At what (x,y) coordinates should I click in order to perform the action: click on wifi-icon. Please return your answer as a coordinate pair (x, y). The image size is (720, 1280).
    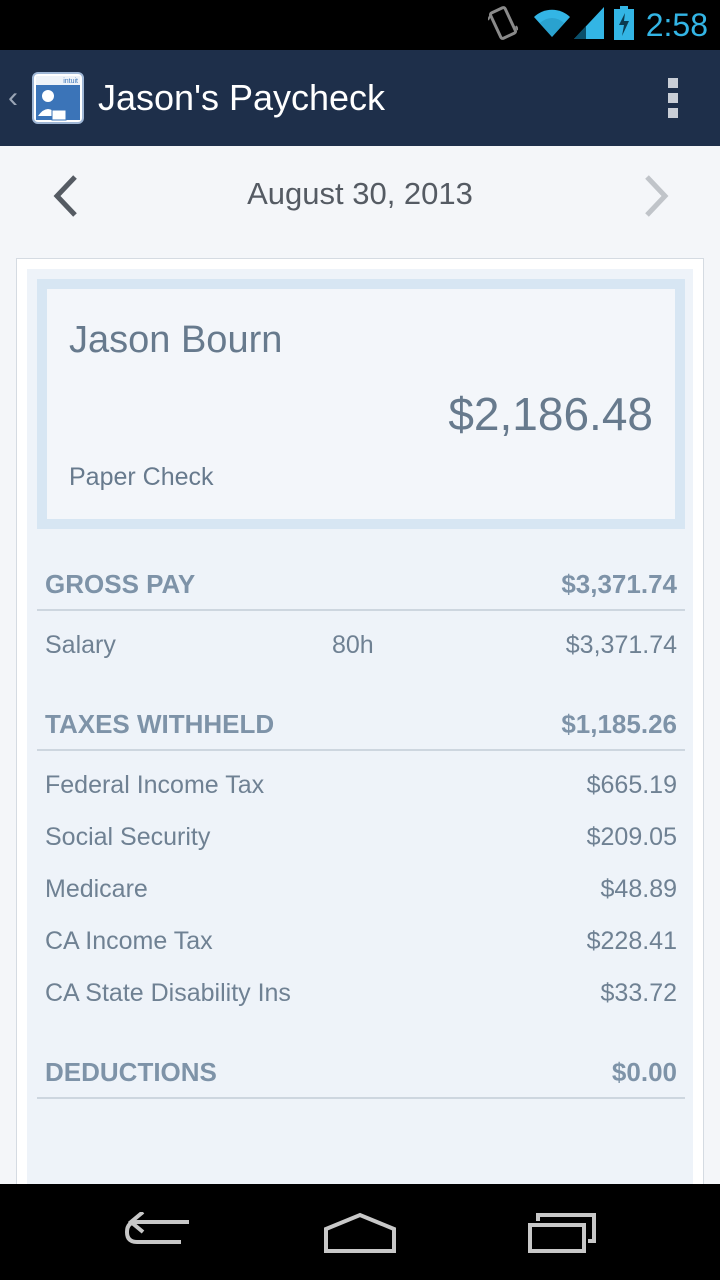
    Looking at the image, I should click on (552, 25).